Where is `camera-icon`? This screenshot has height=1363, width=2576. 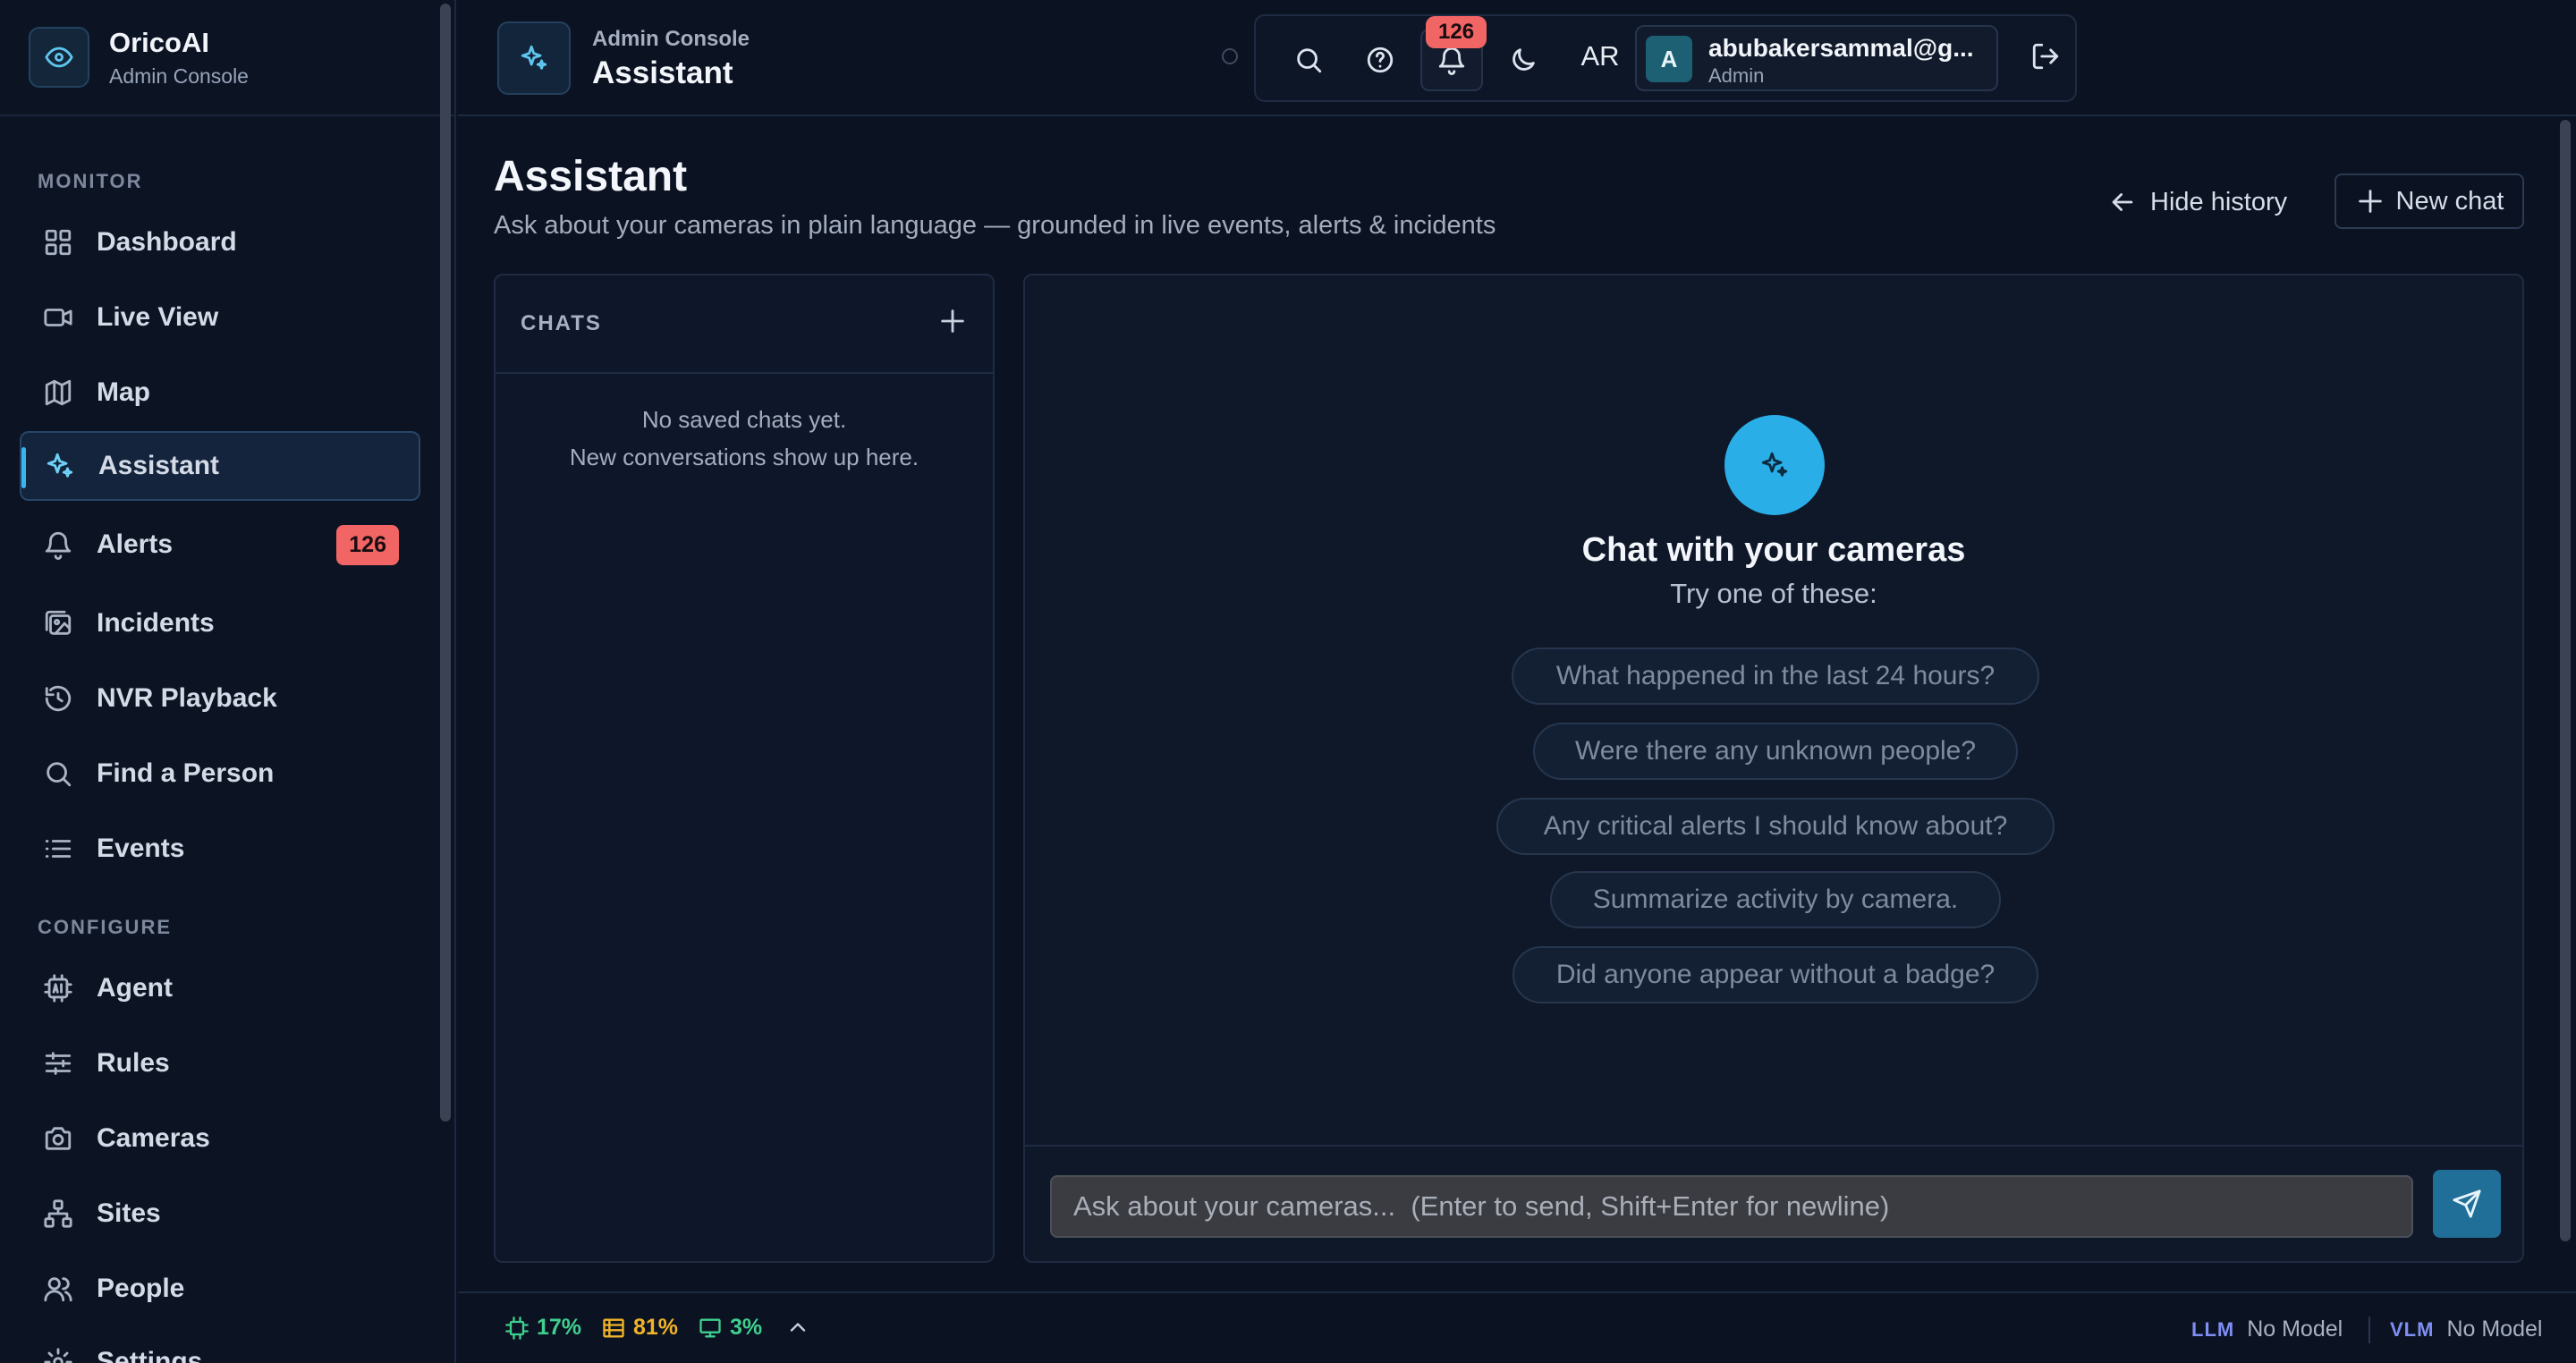
camera-icon is located at coordinates (58, 1139).